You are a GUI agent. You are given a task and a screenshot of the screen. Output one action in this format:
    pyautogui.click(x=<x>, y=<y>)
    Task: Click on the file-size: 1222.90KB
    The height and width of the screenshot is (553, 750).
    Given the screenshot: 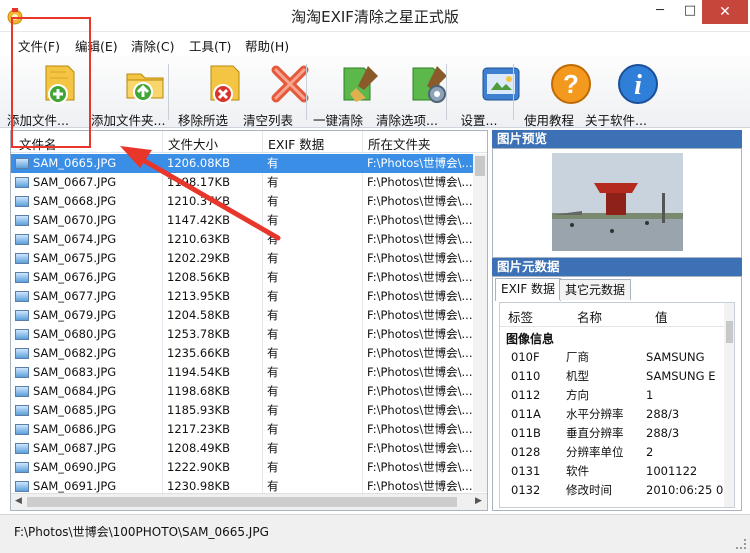 What is the action you would take?
    pyautogui.click(x=198, y=467)
    